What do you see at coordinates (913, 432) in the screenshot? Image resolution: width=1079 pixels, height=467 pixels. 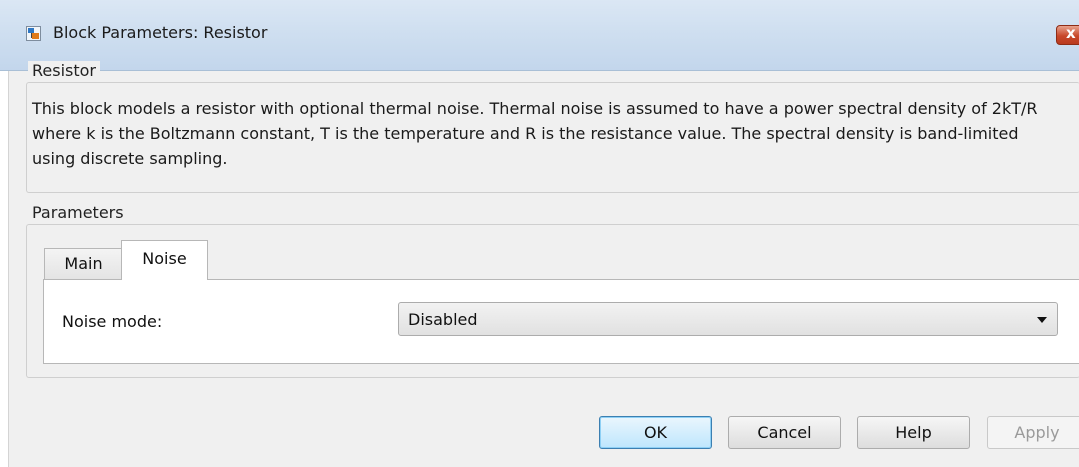 I see `help-button: Help` at bounding box center [913, 432].